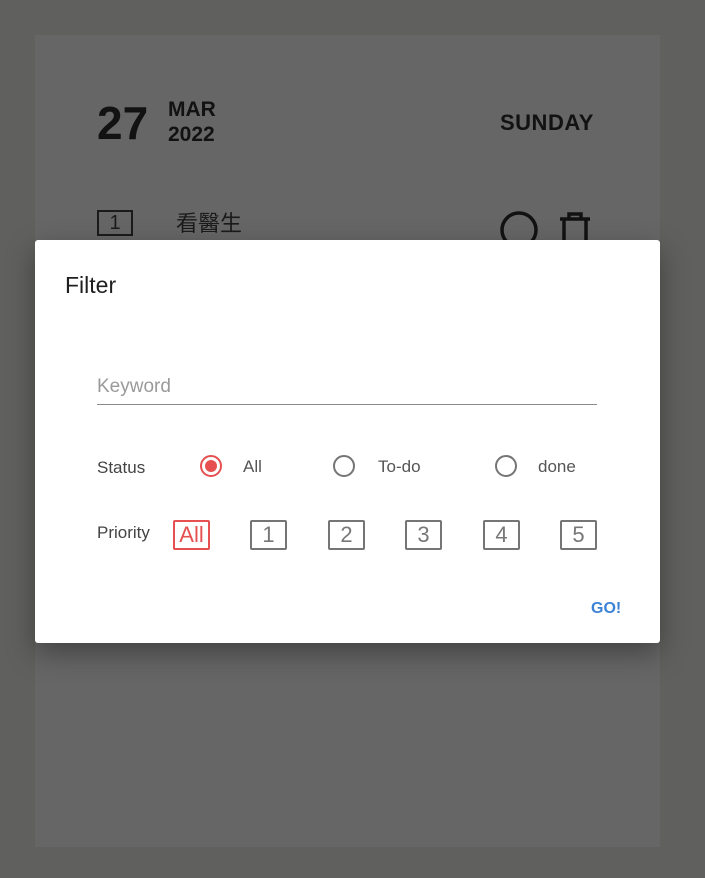 The width and height of the screenshot is (705, 878). What do you see at coordinates (115, 223) in the screenshot?
I see `task-priority-badge: 1` at bounding box center [115, 223].